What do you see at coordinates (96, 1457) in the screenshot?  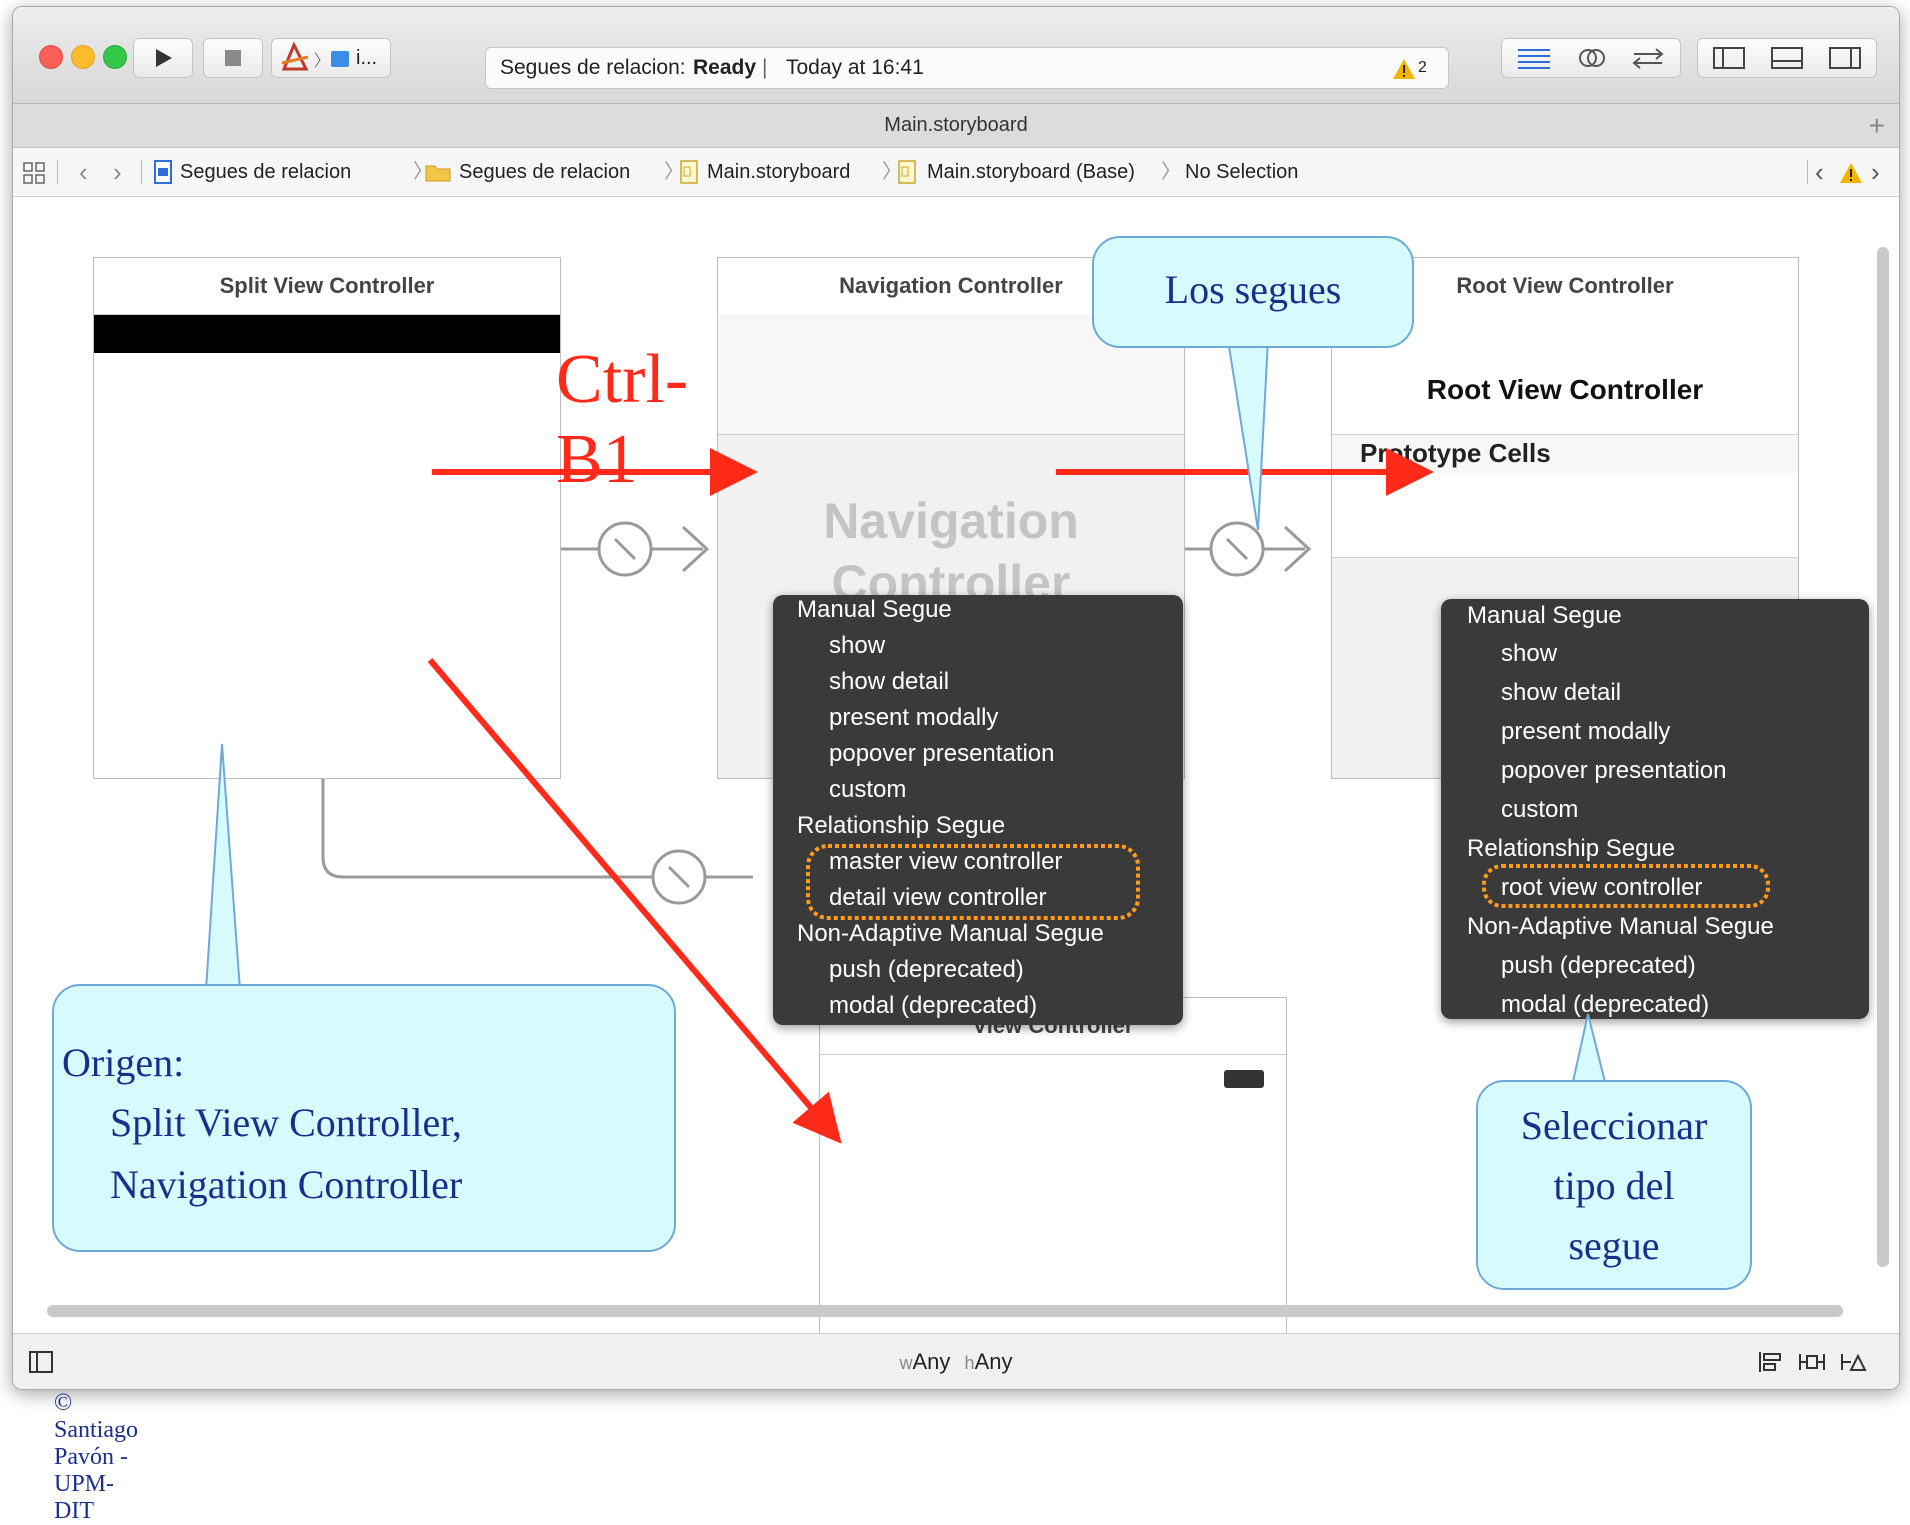 I see `copyright-footer: © Santiago Pavón - UPM-DIT` at bounding box center [96, 1457].